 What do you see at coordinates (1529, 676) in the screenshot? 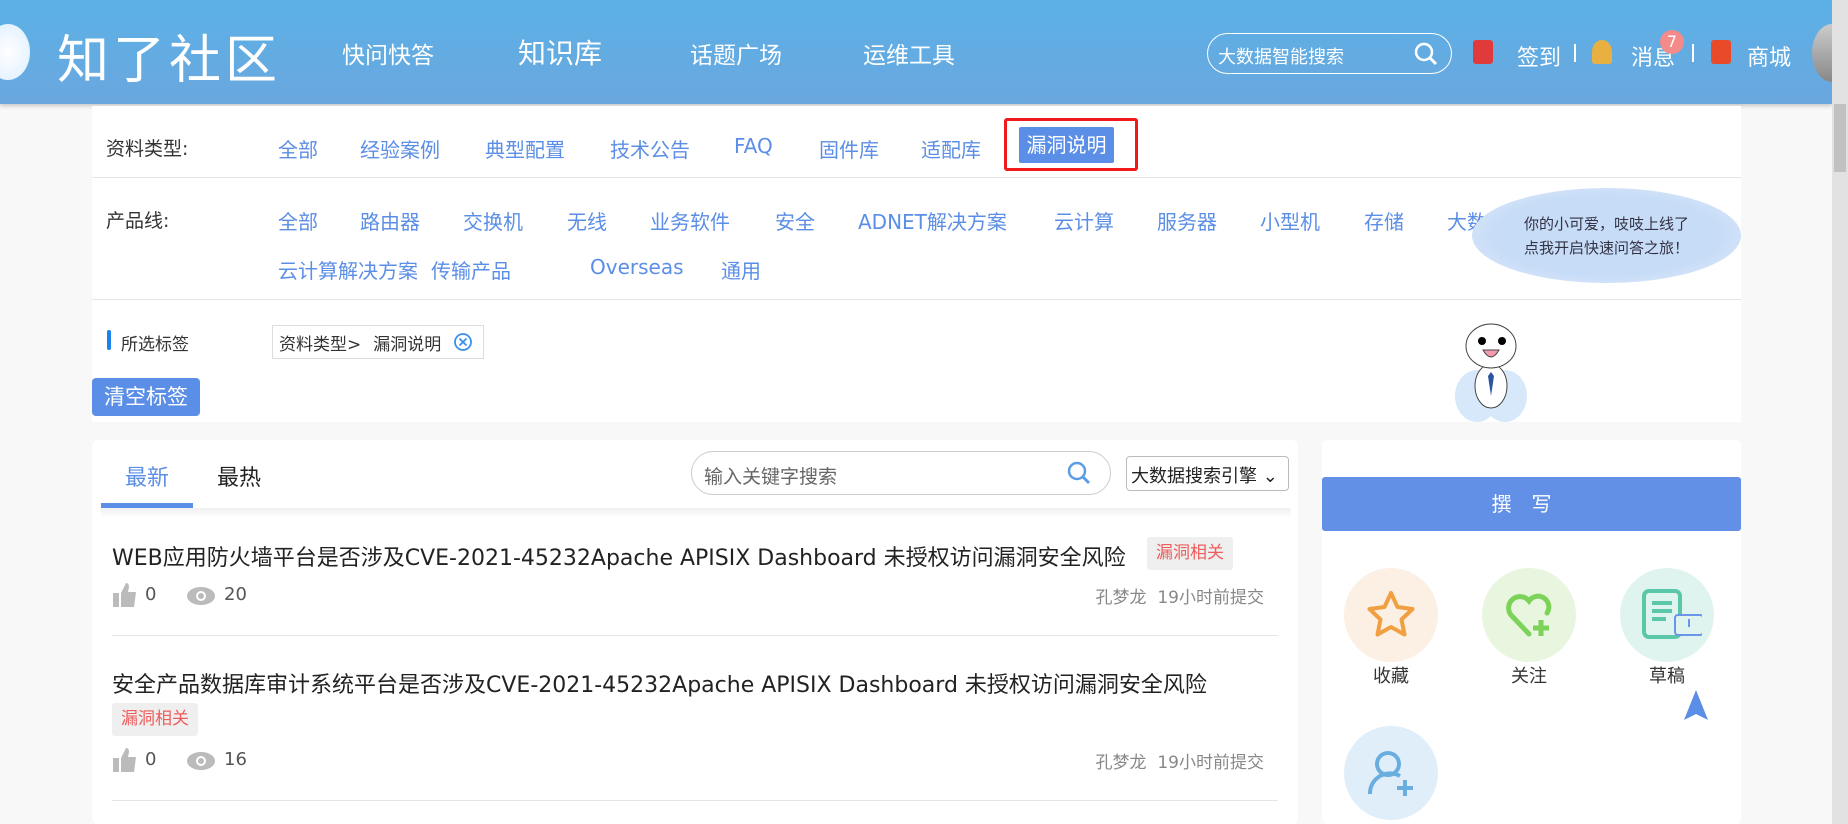
I see `action-label: 关注` at bounding box center [1529, 676].